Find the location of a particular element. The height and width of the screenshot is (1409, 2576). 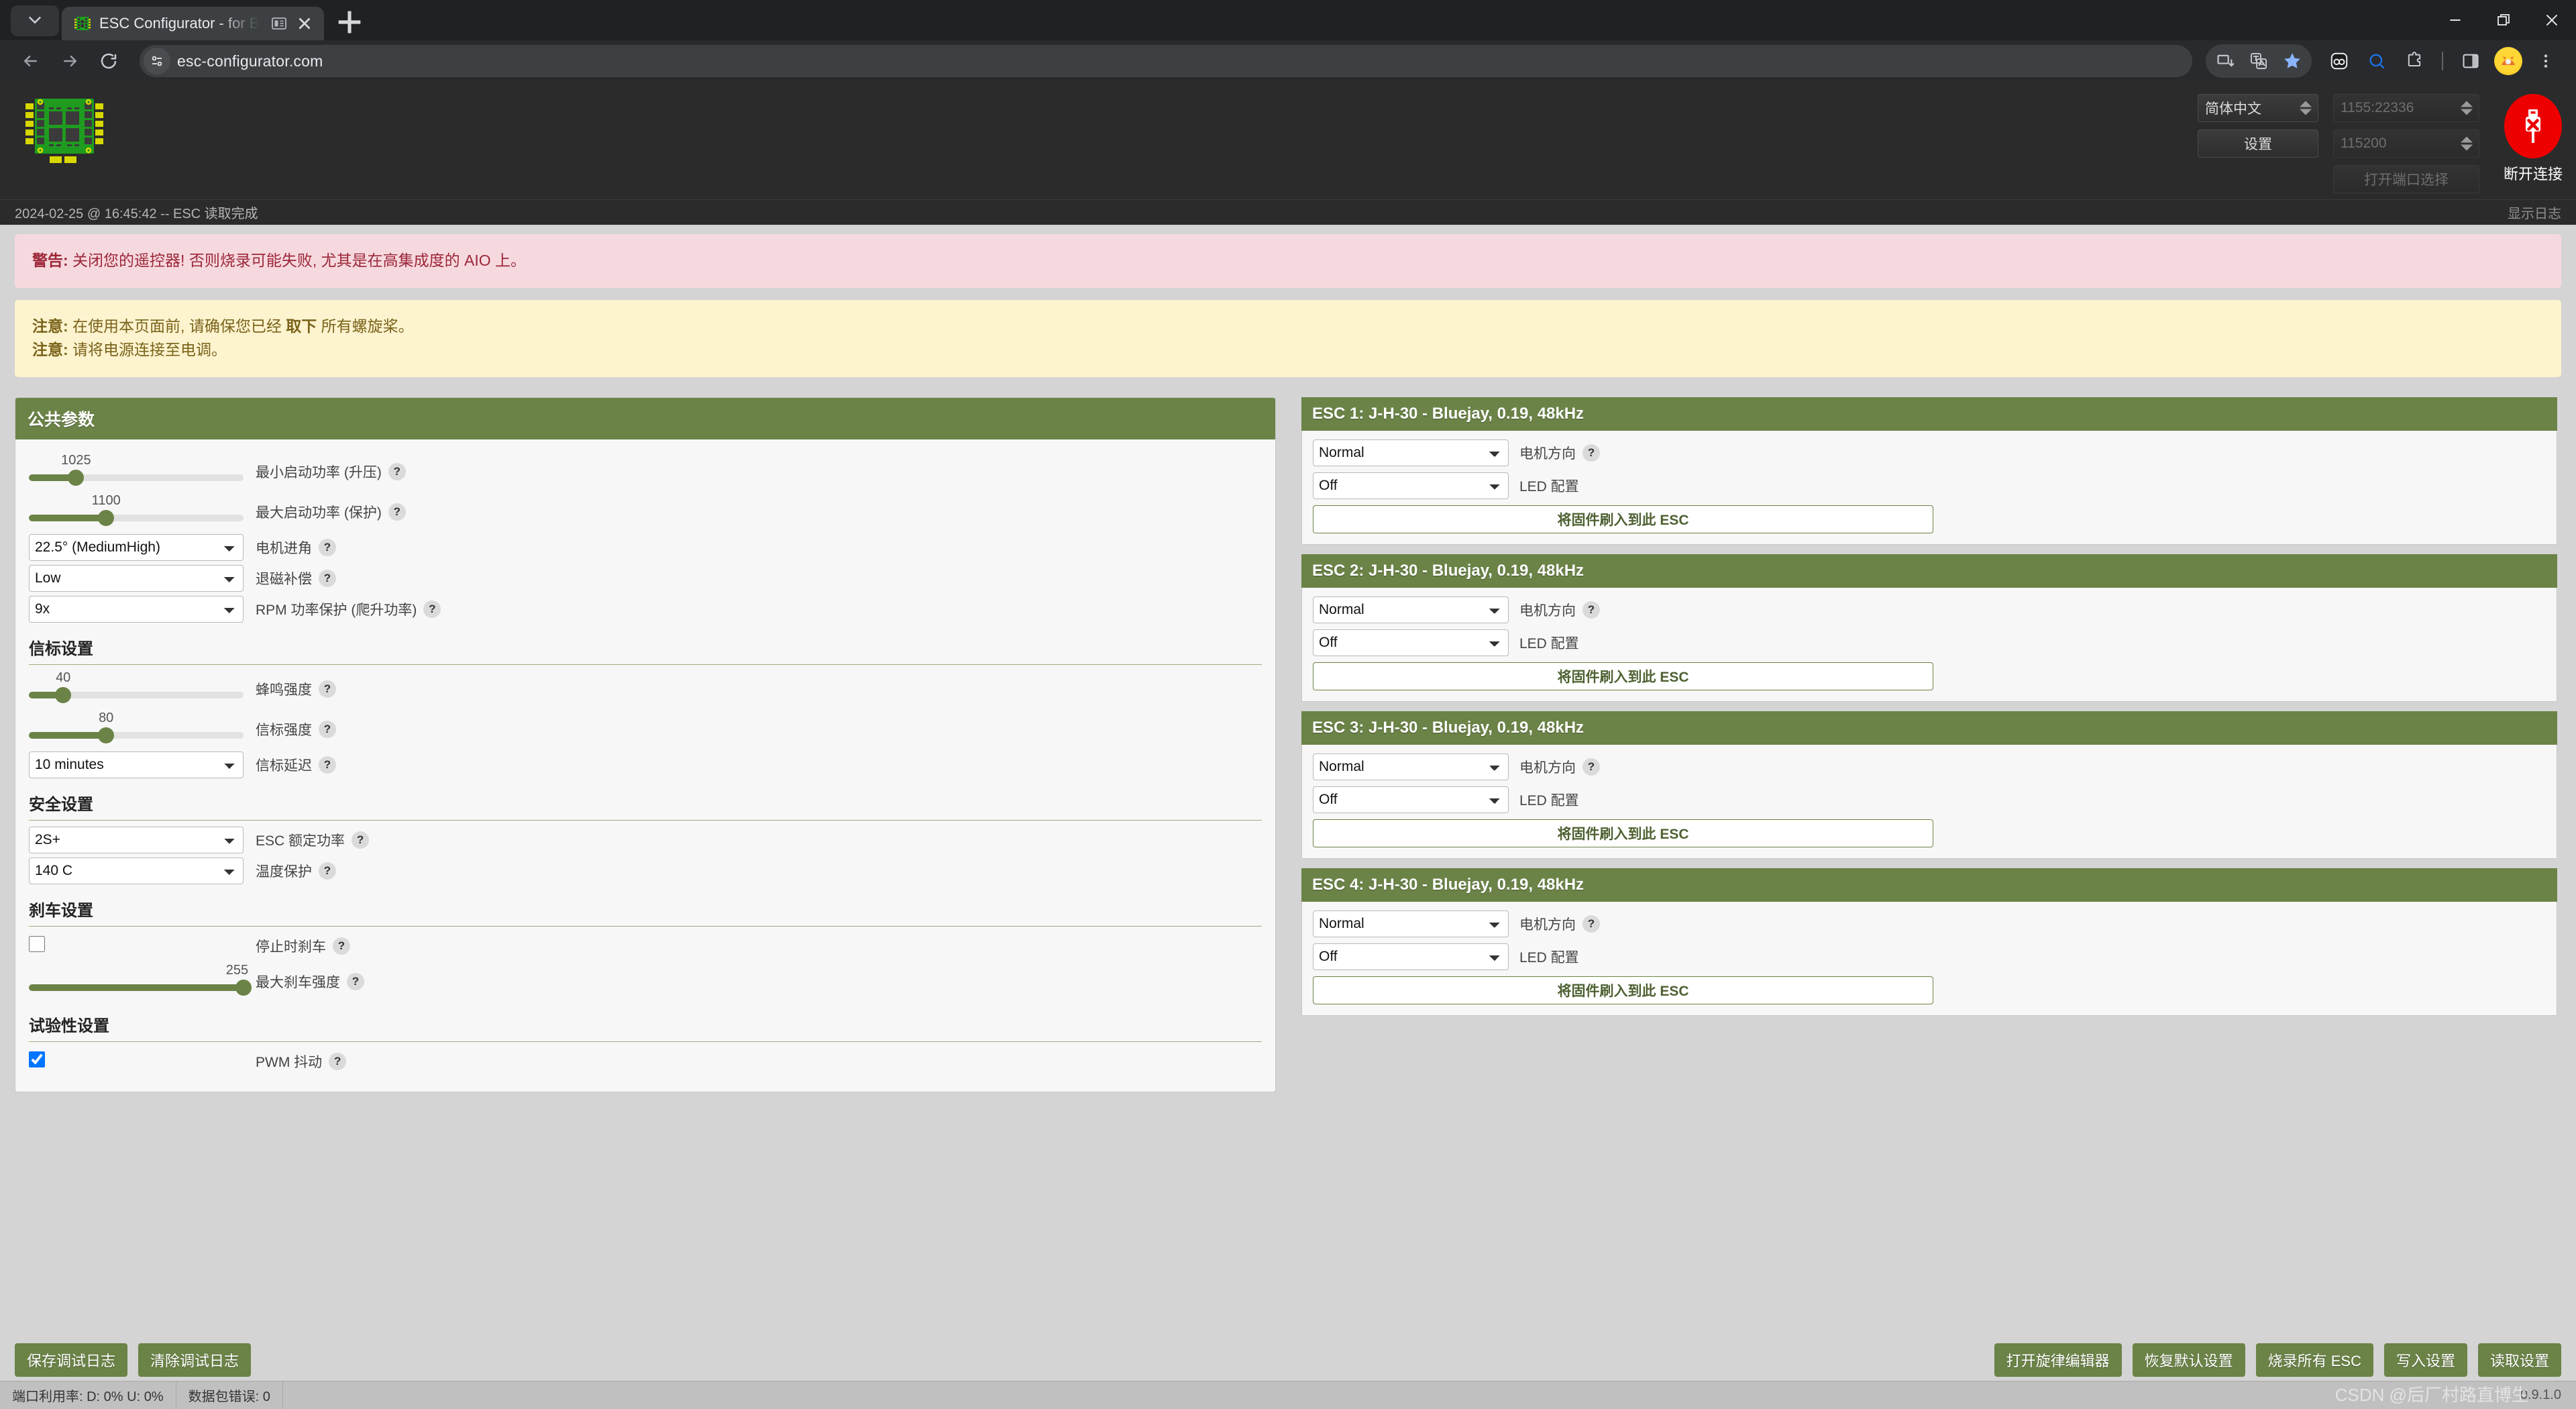

pwm-dithering-checkbox is located at coordinates (37, 1059).